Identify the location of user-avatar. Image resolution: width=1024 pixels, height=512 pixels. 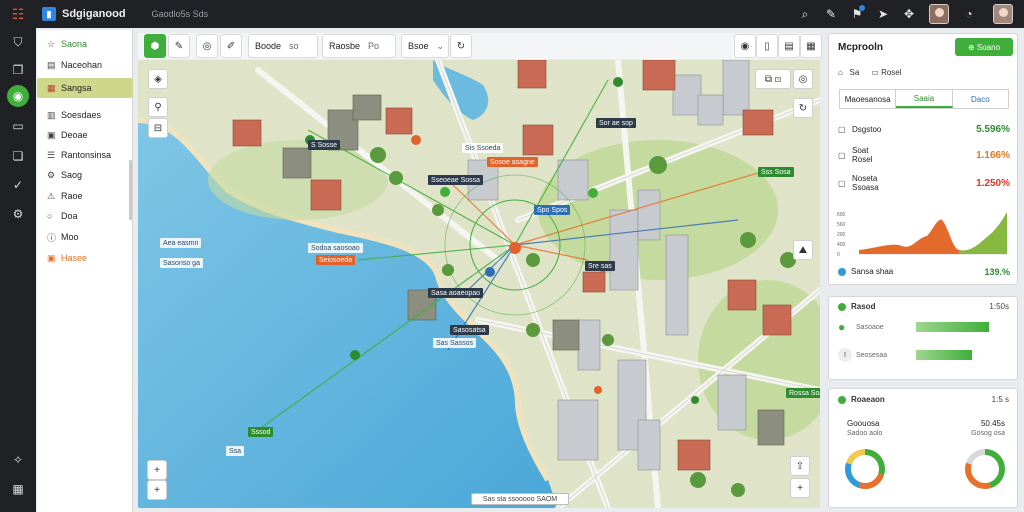
(939, 14).